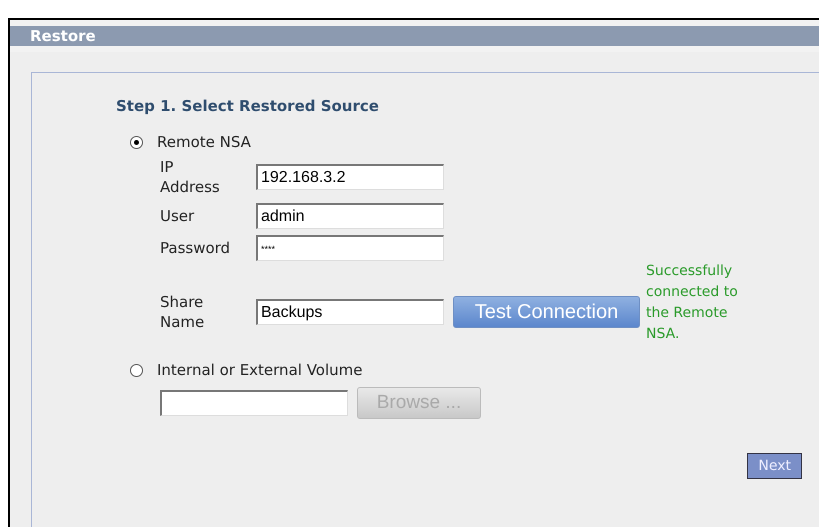 This screenshot has width=819, height=527. What do you see at coordinates (350, 248) in the screenshot?
I see `input-field: ****` at bounding box center [350, 248].